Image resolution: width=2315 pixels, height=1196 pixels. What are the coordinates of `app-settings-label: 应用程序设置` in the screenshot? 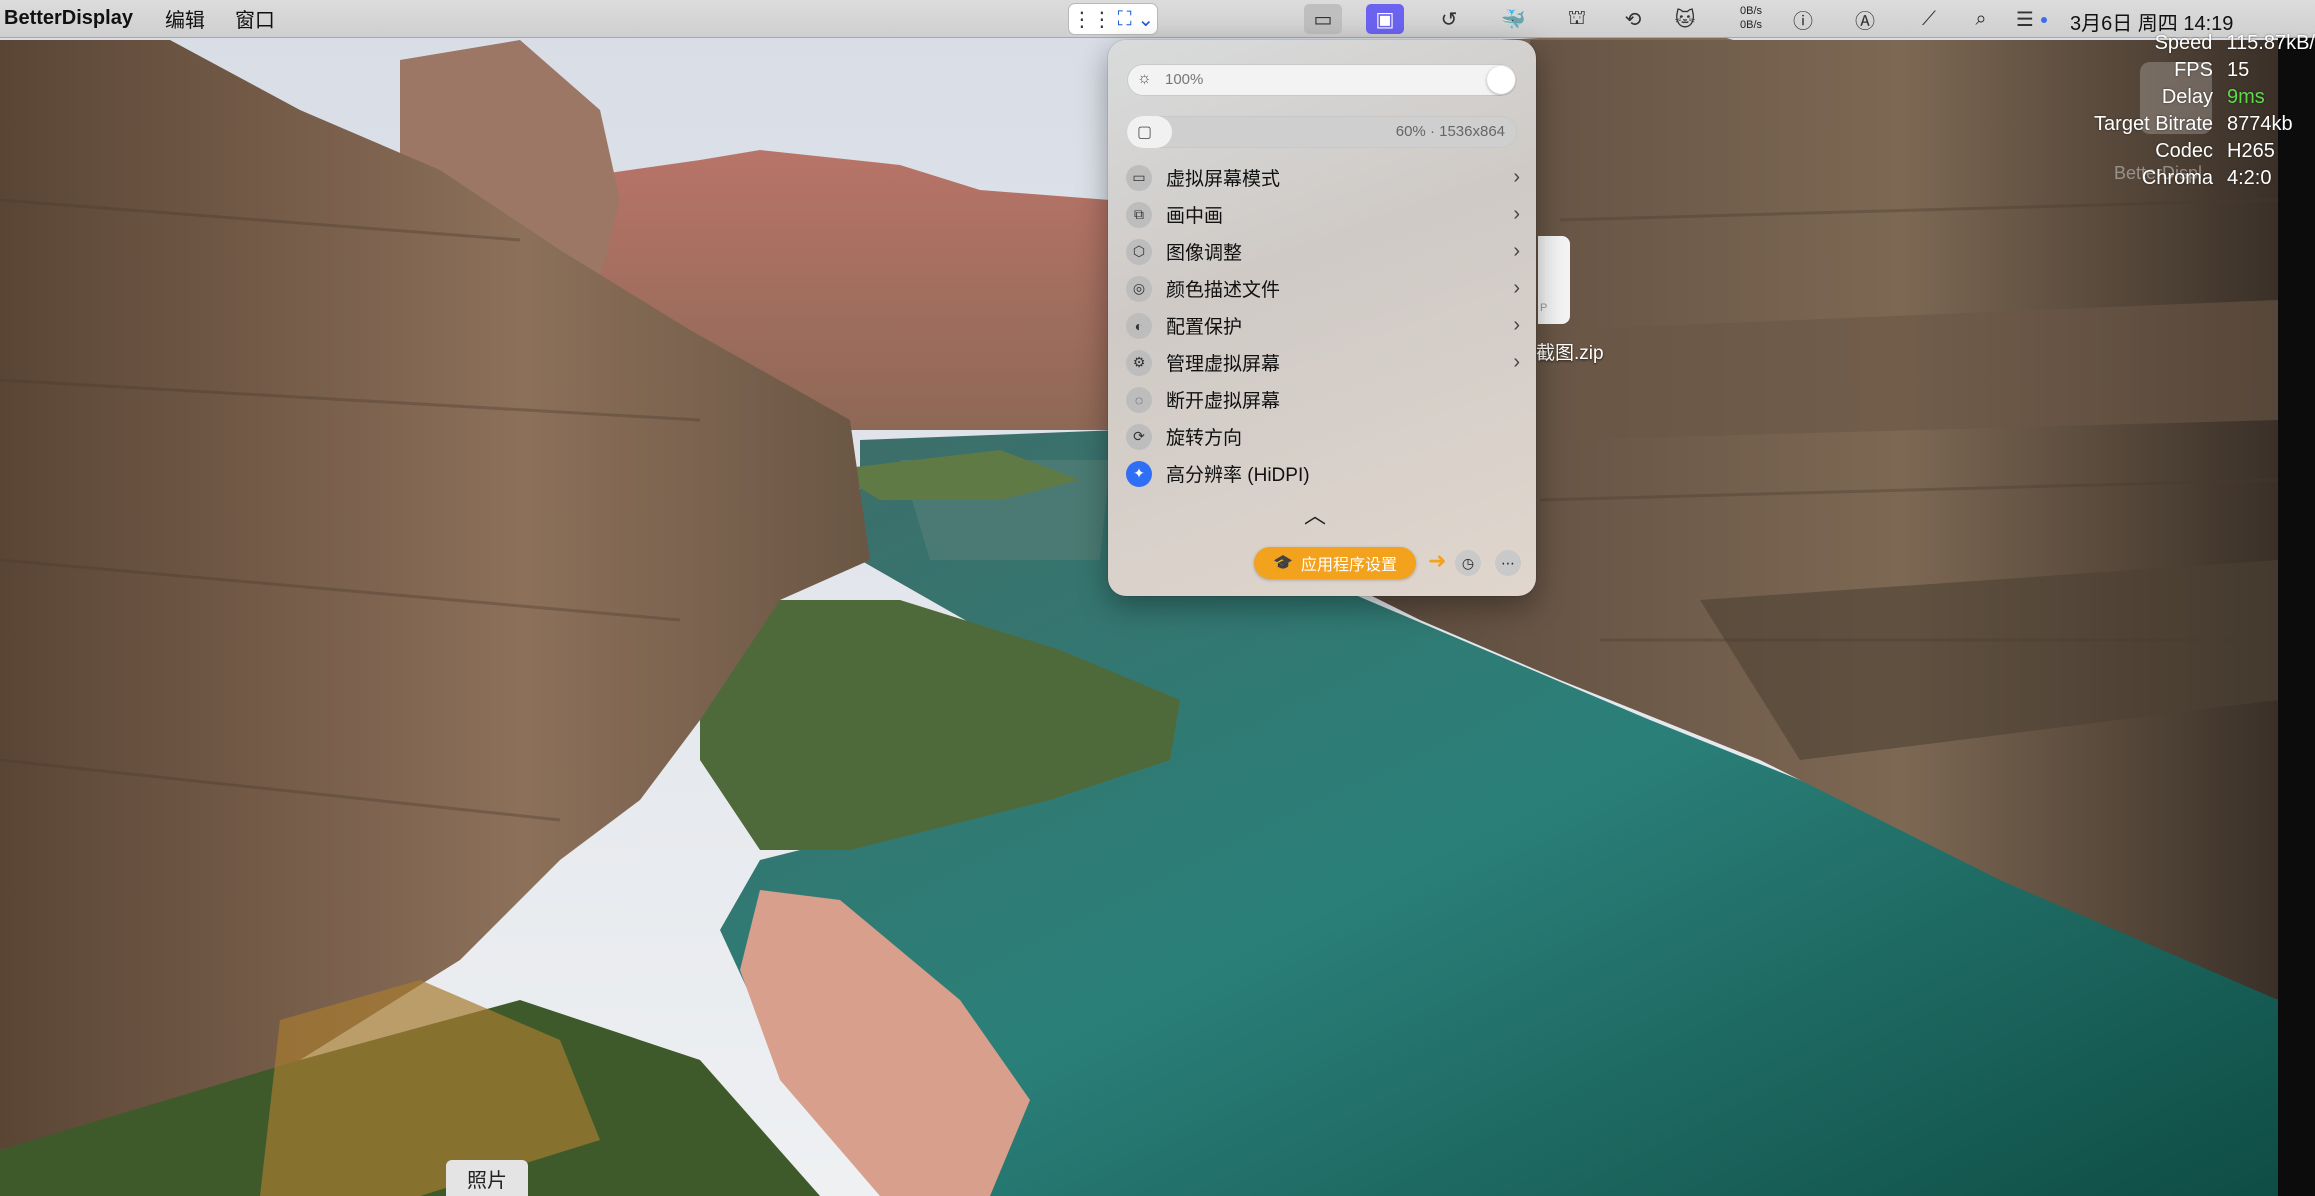 It's located at (1348, 565).